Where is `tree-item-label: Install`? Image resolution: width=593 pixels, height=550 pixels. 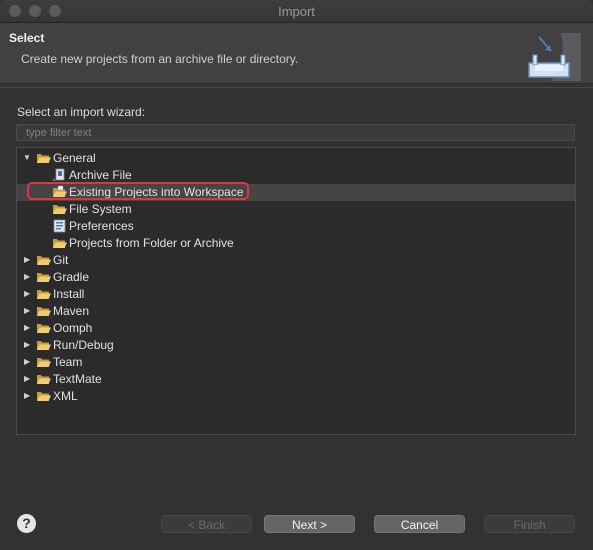 tree-item-label: Install is located at coordinates (69, 294).